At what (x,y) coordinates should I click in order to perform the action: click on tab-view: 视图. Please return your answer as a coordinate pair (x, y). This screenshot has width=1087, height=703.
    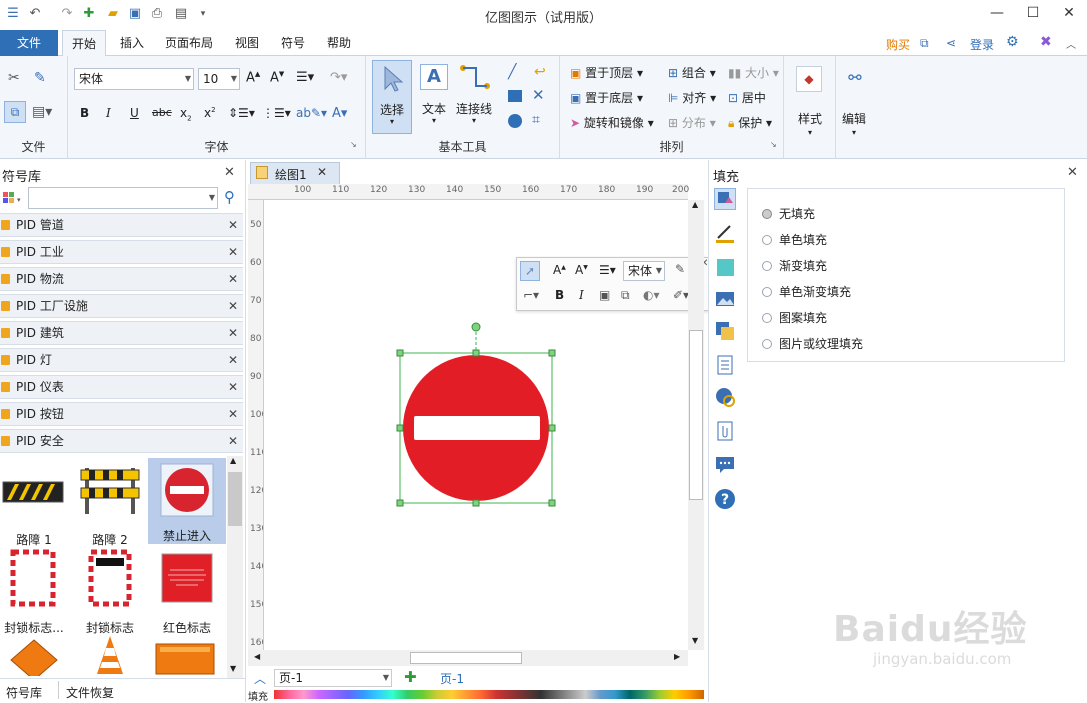
    Looking at the image, I should click on (247, 43).